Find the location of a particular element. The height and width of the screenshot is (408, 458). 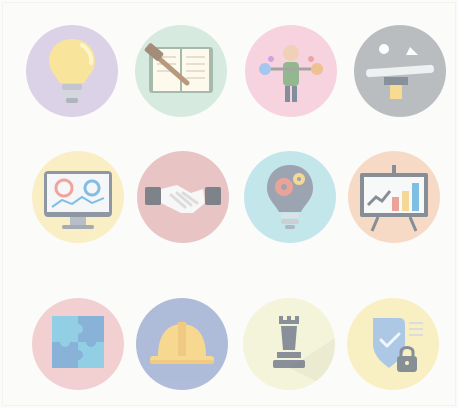

handshake-icon is located at coordinates (183, 197).